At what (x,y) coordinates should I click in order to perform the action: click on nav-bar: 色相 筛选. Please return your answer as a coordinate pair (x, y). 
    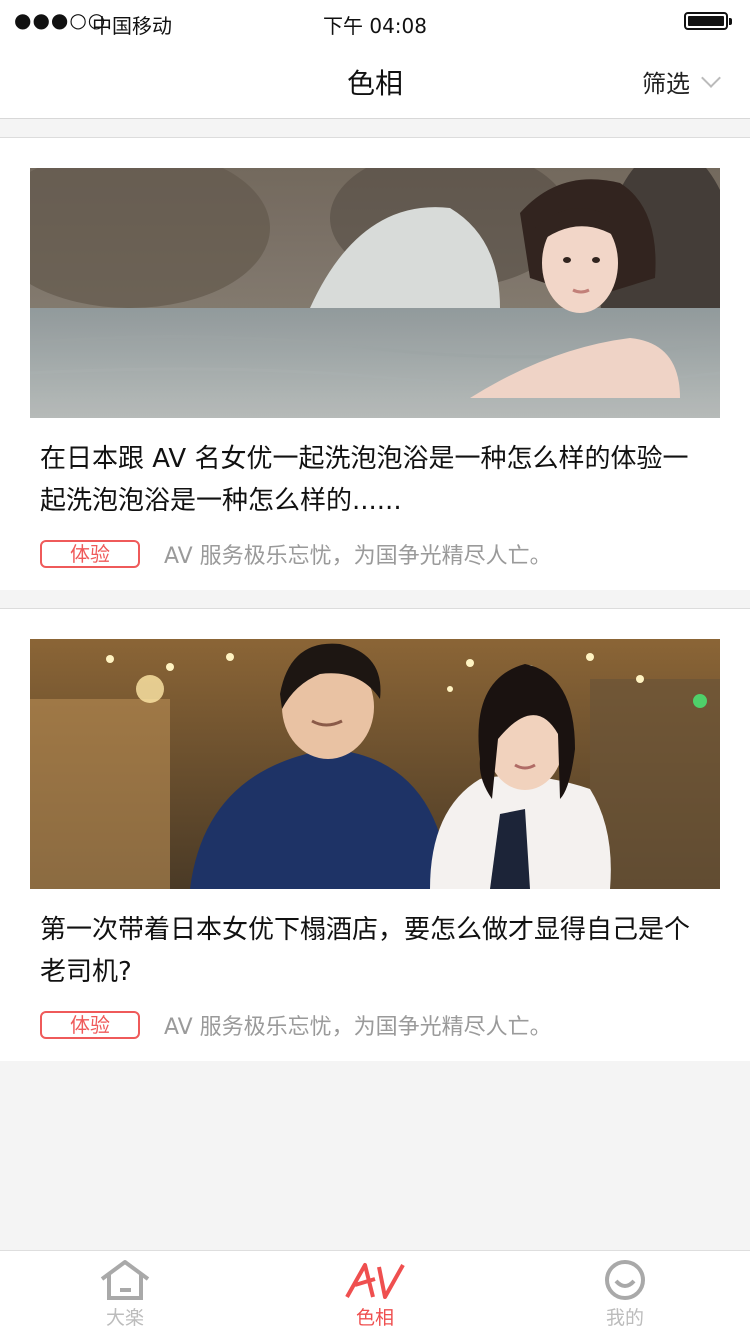
    Looking at the image, I should click on (375, 80).